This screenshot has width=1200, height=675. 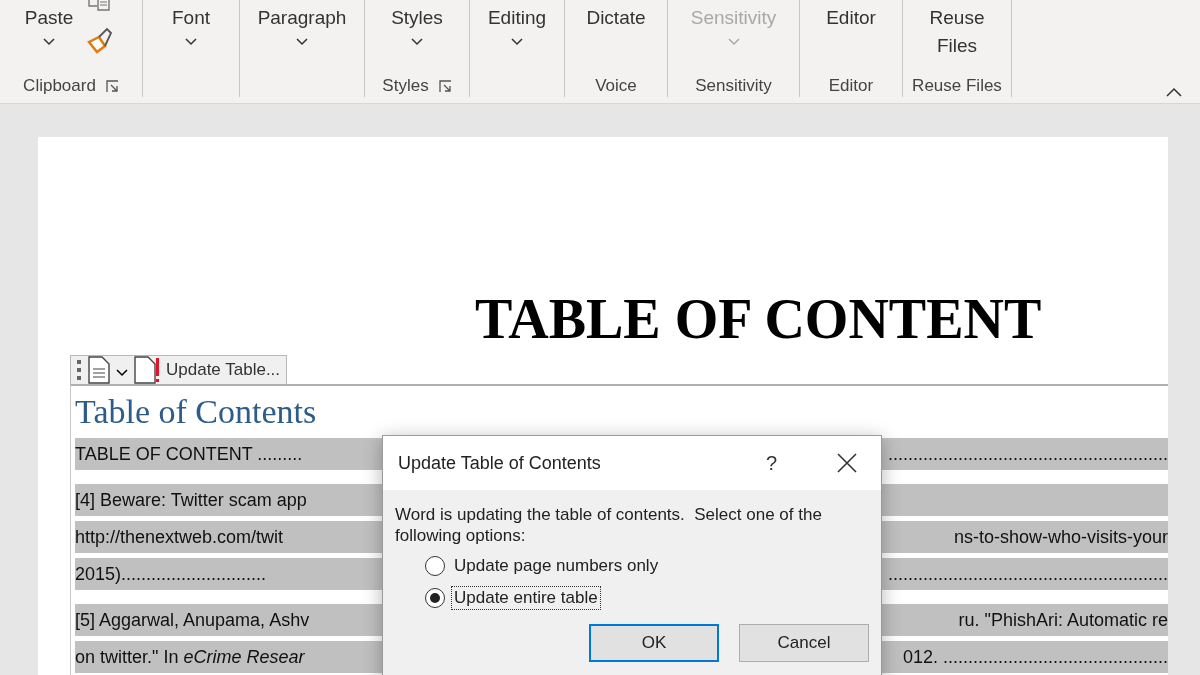 I want to click on group-label: Voice, so click(x=616, y=86).